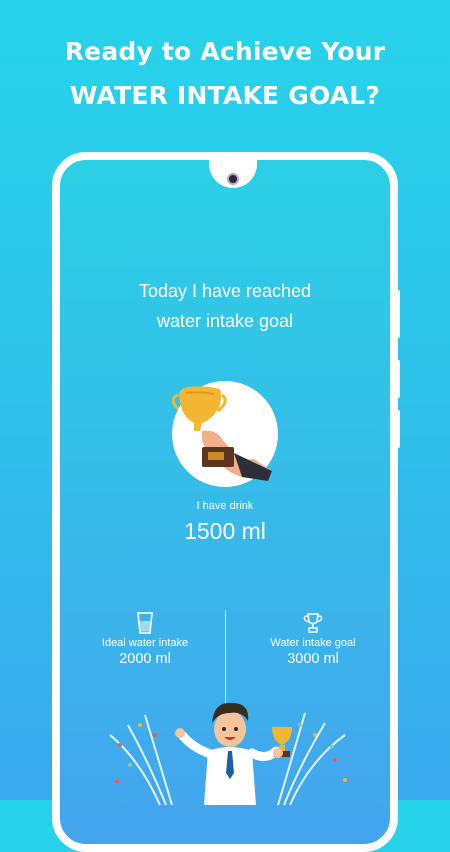  I want to click on goal-label: Water intake goal, so click(313, 643).